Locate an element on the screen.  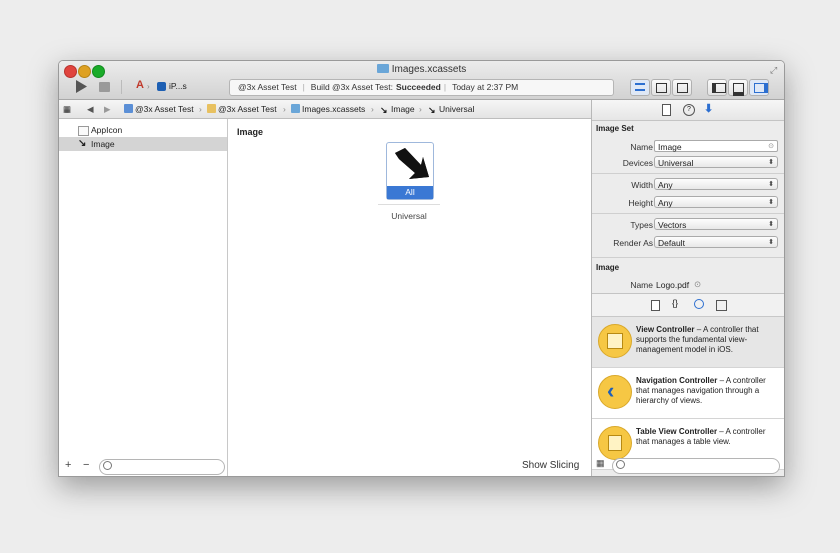
list-icon is located at coordinates (640, 87).